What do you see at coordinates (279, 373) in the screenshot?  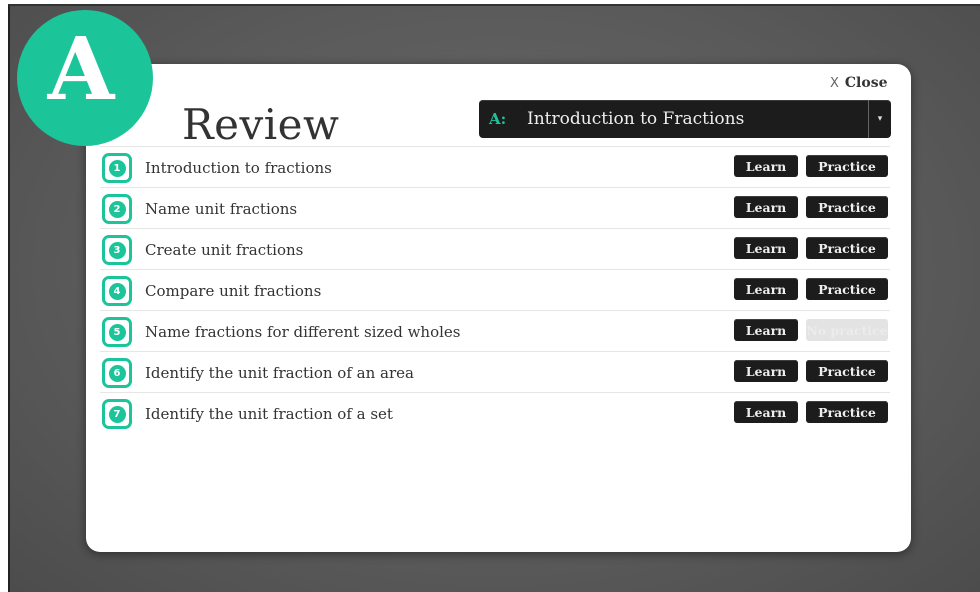 I see `lesson-label: Identify the unit fraction of an area` at bounding box center [279, 373].